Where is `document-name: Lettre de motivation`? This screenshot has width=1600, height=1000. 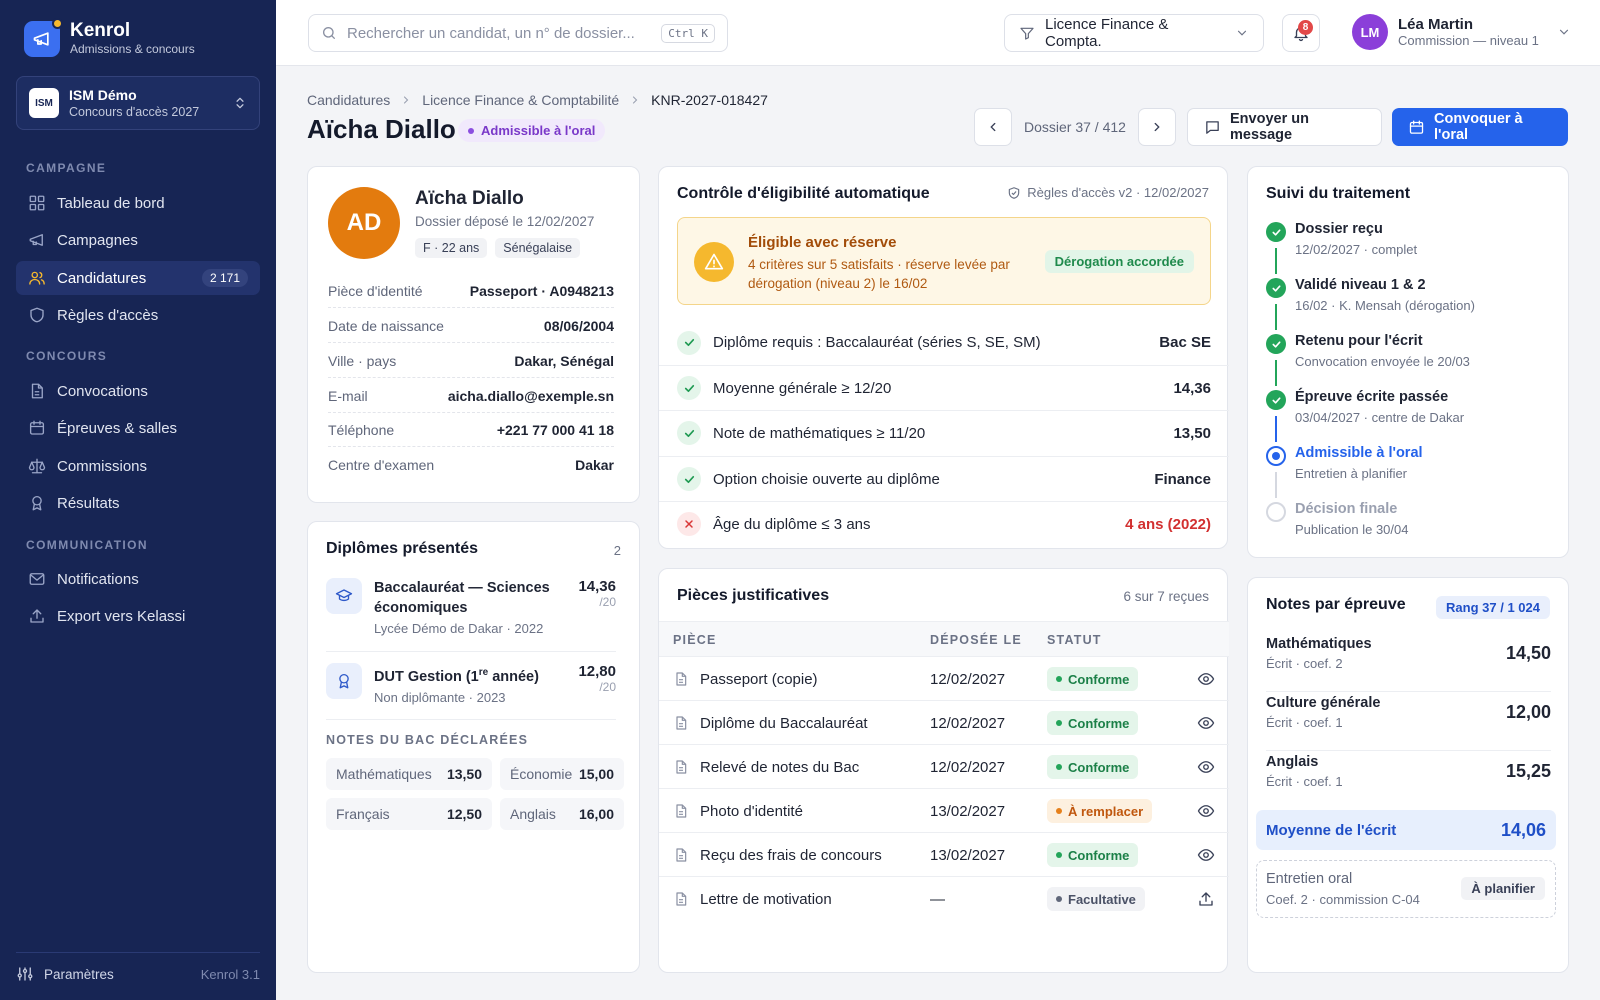
document-name: Lettre de motivation is located at coordinates (766, 899).